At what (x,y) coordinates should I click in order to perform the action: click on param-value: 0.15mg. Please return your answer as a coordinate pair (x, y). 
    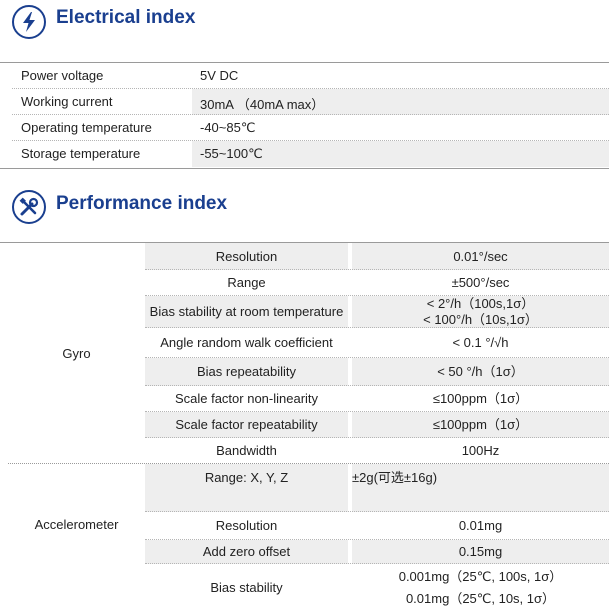
    Looking at the image, I should click on (480, 552).